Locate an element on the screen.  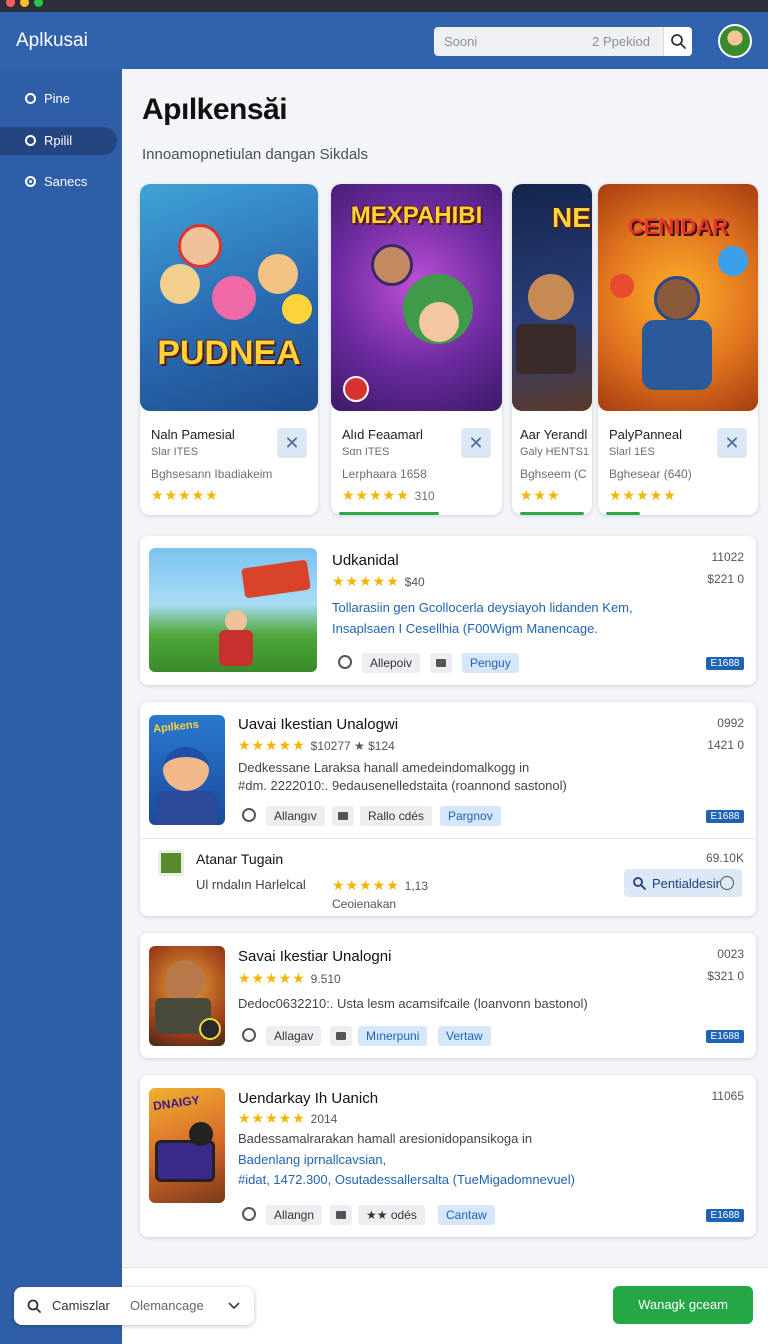
featured-name: PalyPanneal is located at coordinates (645, 434).